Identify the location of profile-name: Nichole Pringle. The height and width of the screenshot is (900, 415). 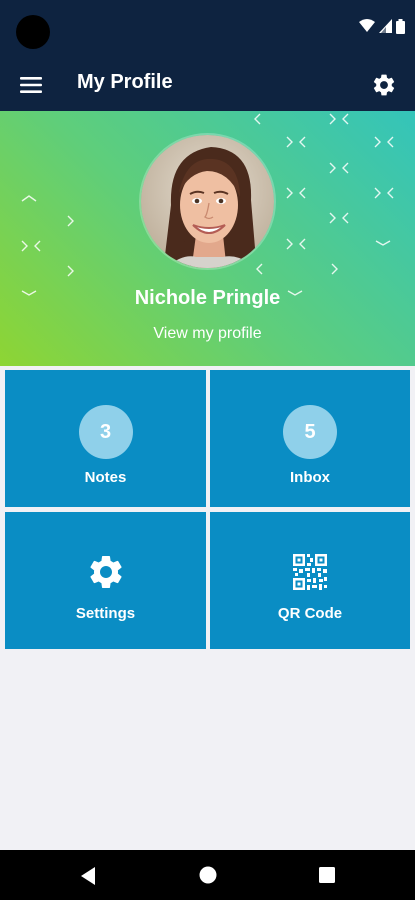
(207, 298).